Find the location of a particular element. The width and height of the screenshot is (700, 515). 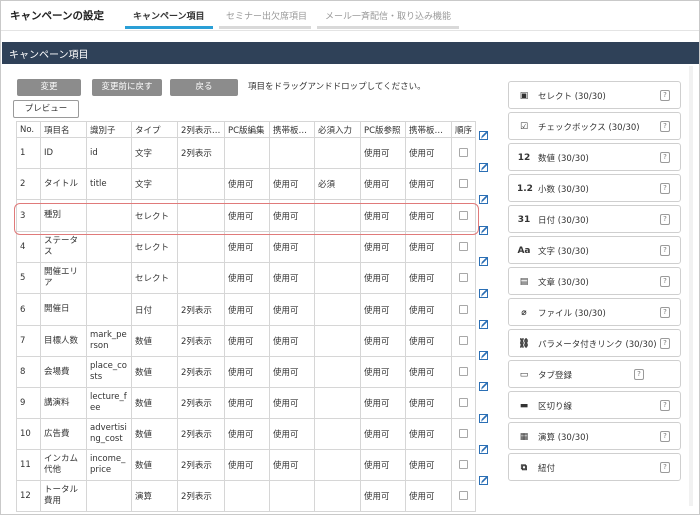

page-title: キャンペーンの設定 is located at coordinates (57, 16).